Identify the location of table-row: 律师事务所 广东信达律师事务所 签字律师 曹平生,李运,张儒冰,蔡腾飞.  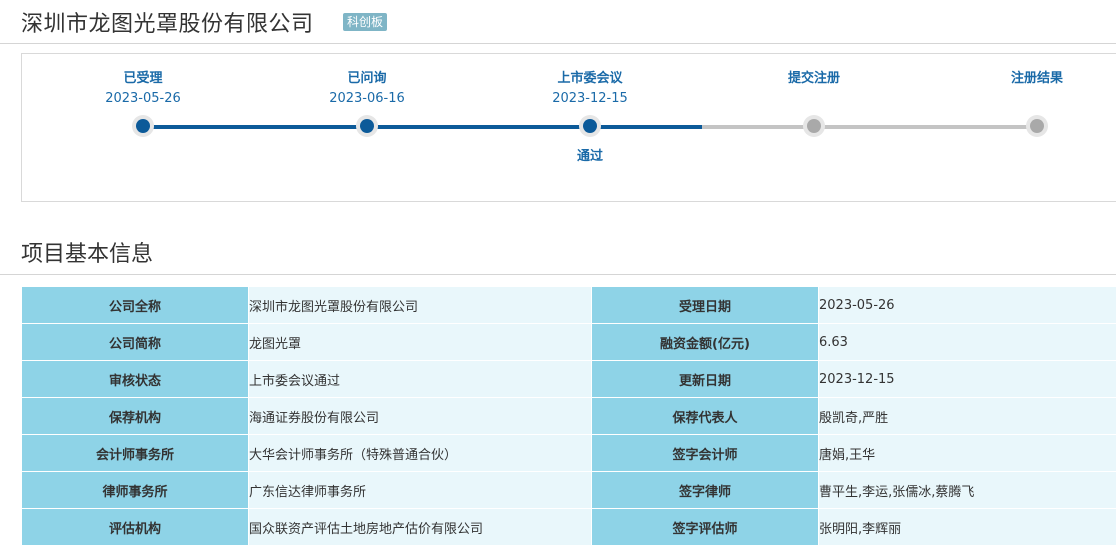
(569, 490).